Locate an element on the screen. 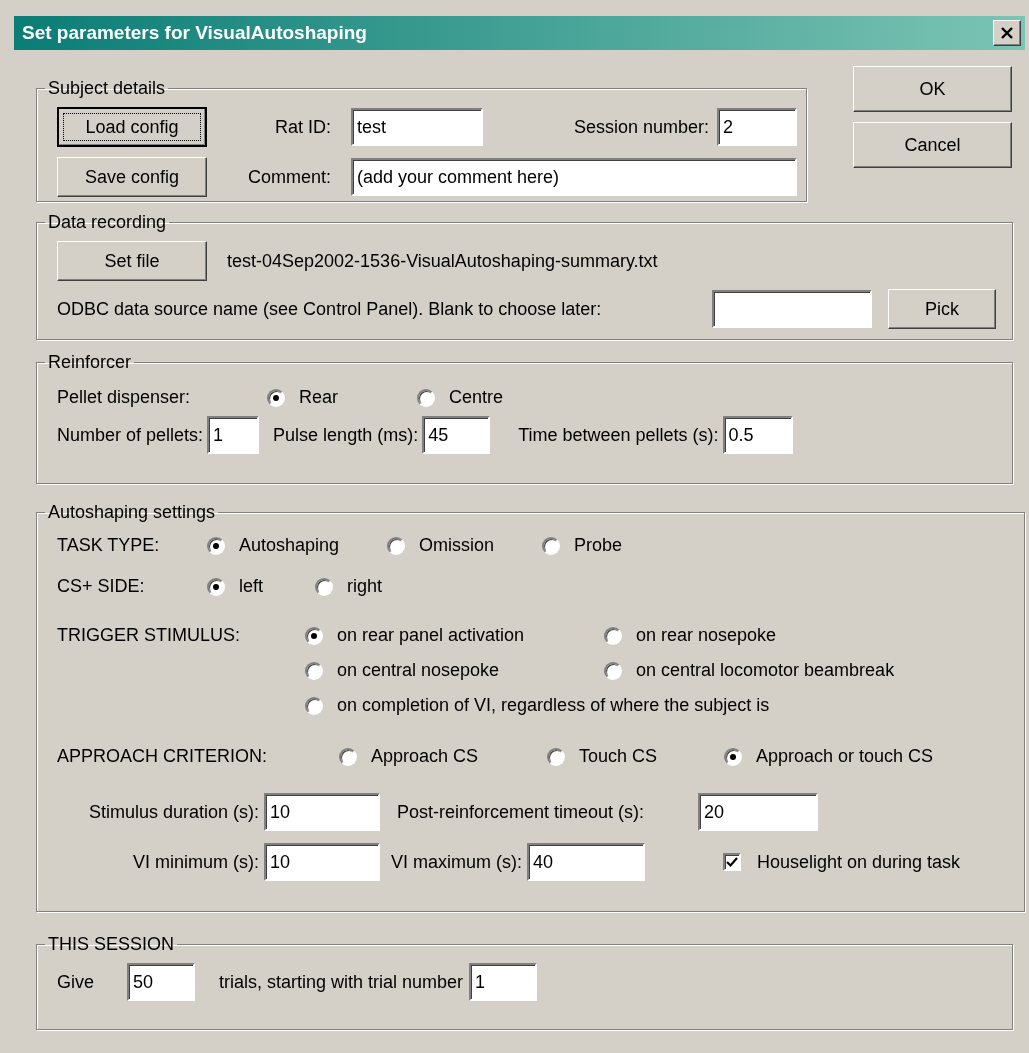 The height and width of the screenshot is (1053, 1029). field-label: Comment: is located at coordinates (288, 177).